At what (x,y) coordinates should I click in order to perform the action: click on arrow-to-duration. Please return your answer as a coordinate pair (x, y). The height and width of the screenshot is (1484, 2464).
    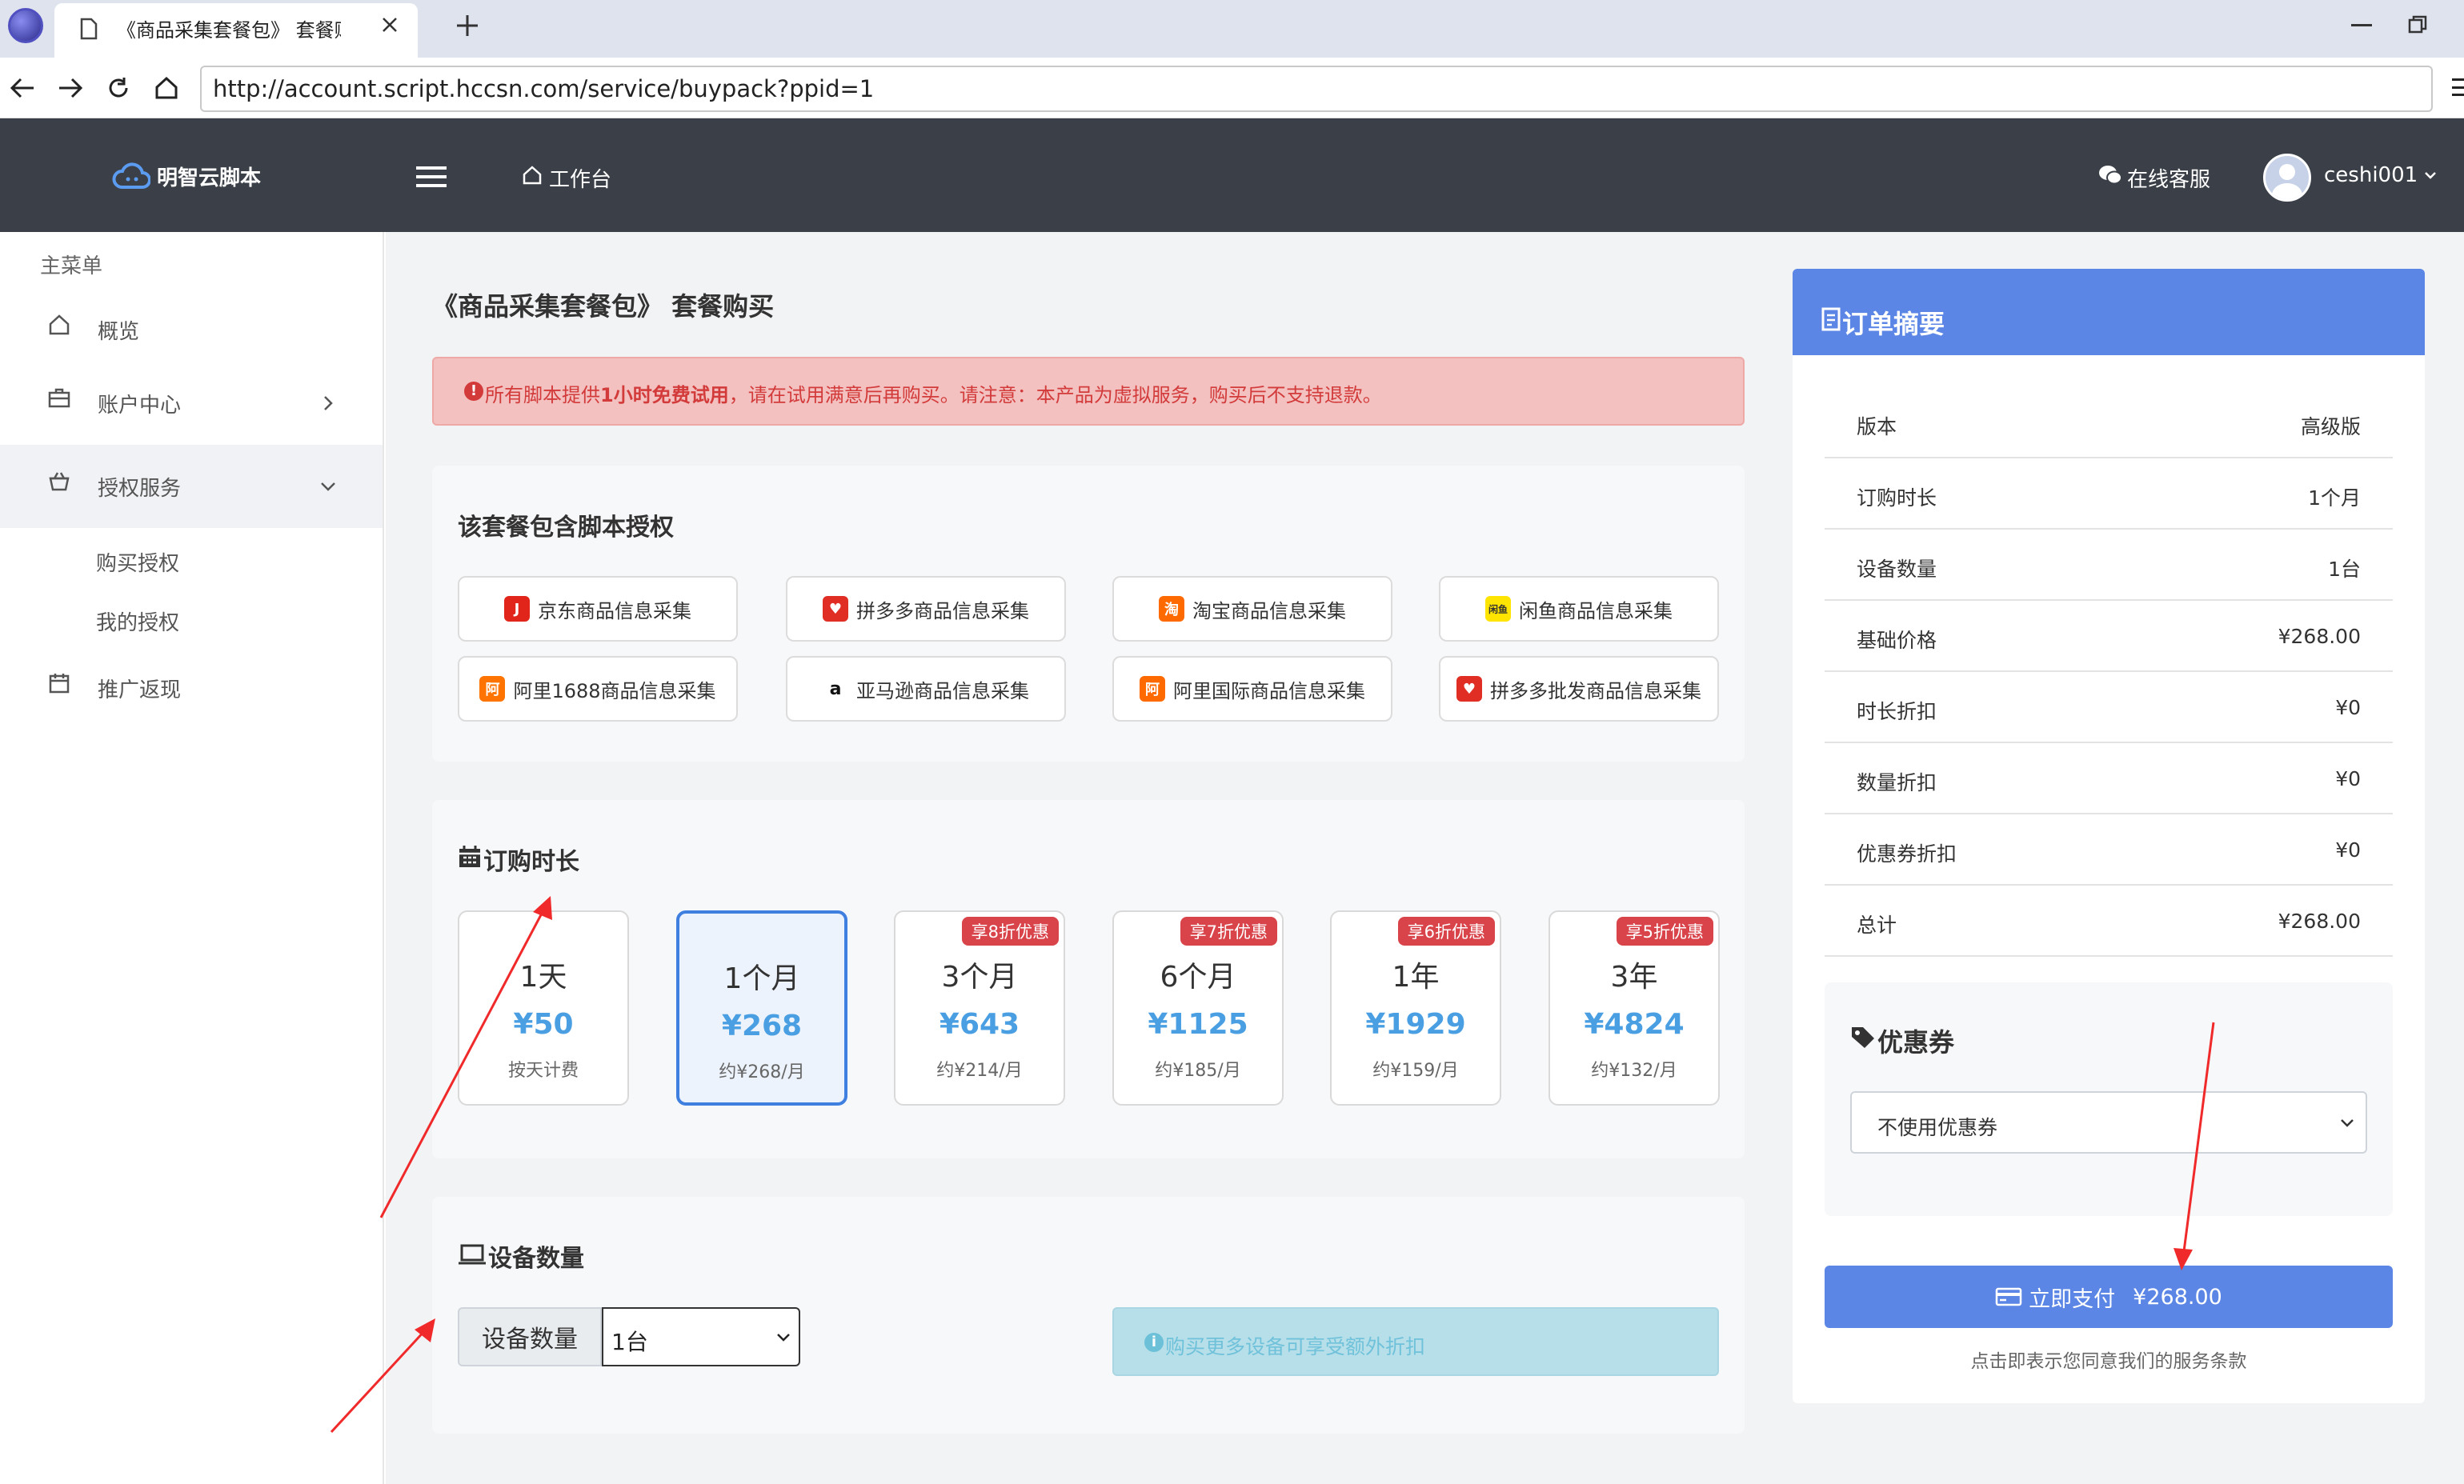
    Looking at the image, I should click on (466, 1057).